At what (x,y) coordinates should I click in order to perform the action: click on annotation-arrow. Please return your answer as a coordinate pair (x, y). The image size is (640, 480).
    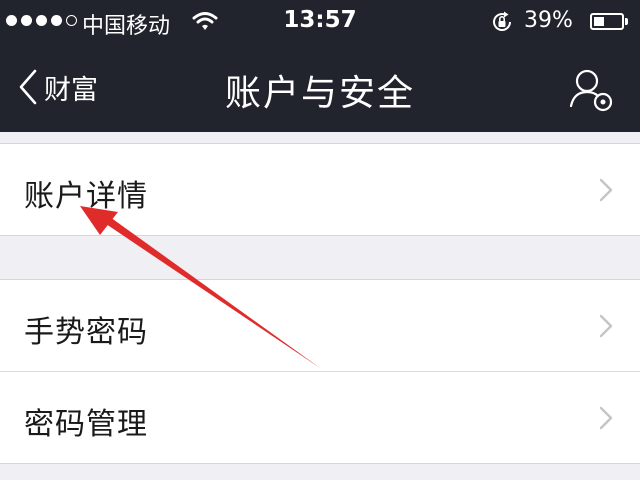
    Looking at the image, I should click on (200, 287).